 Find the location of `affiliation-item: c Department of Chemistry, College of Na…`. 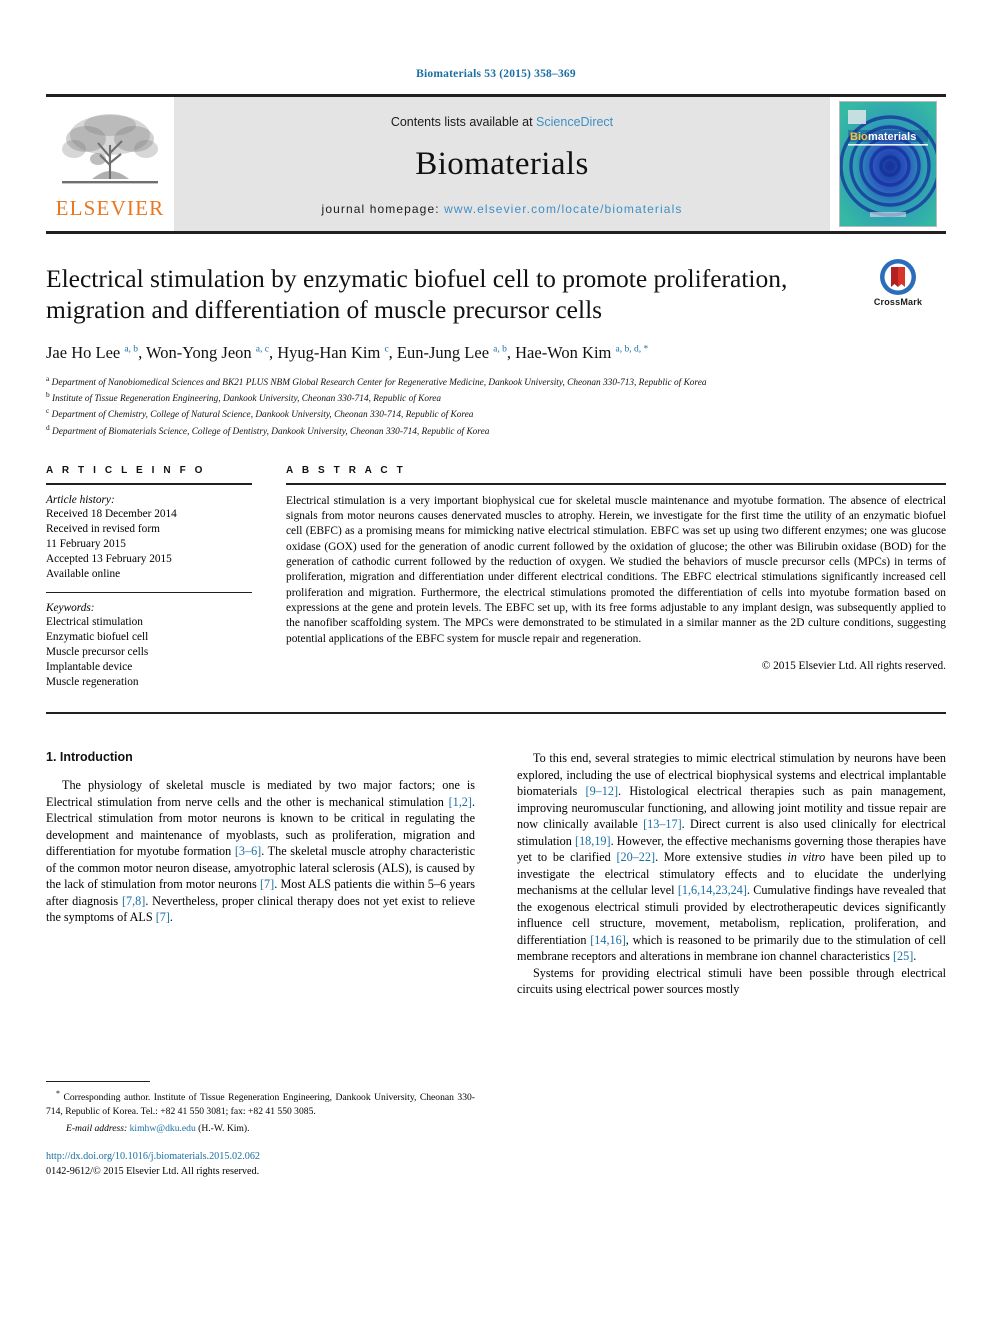

affiliation-item: c Department of Chemistry, College of Na… is located at coordinates (496, 414).